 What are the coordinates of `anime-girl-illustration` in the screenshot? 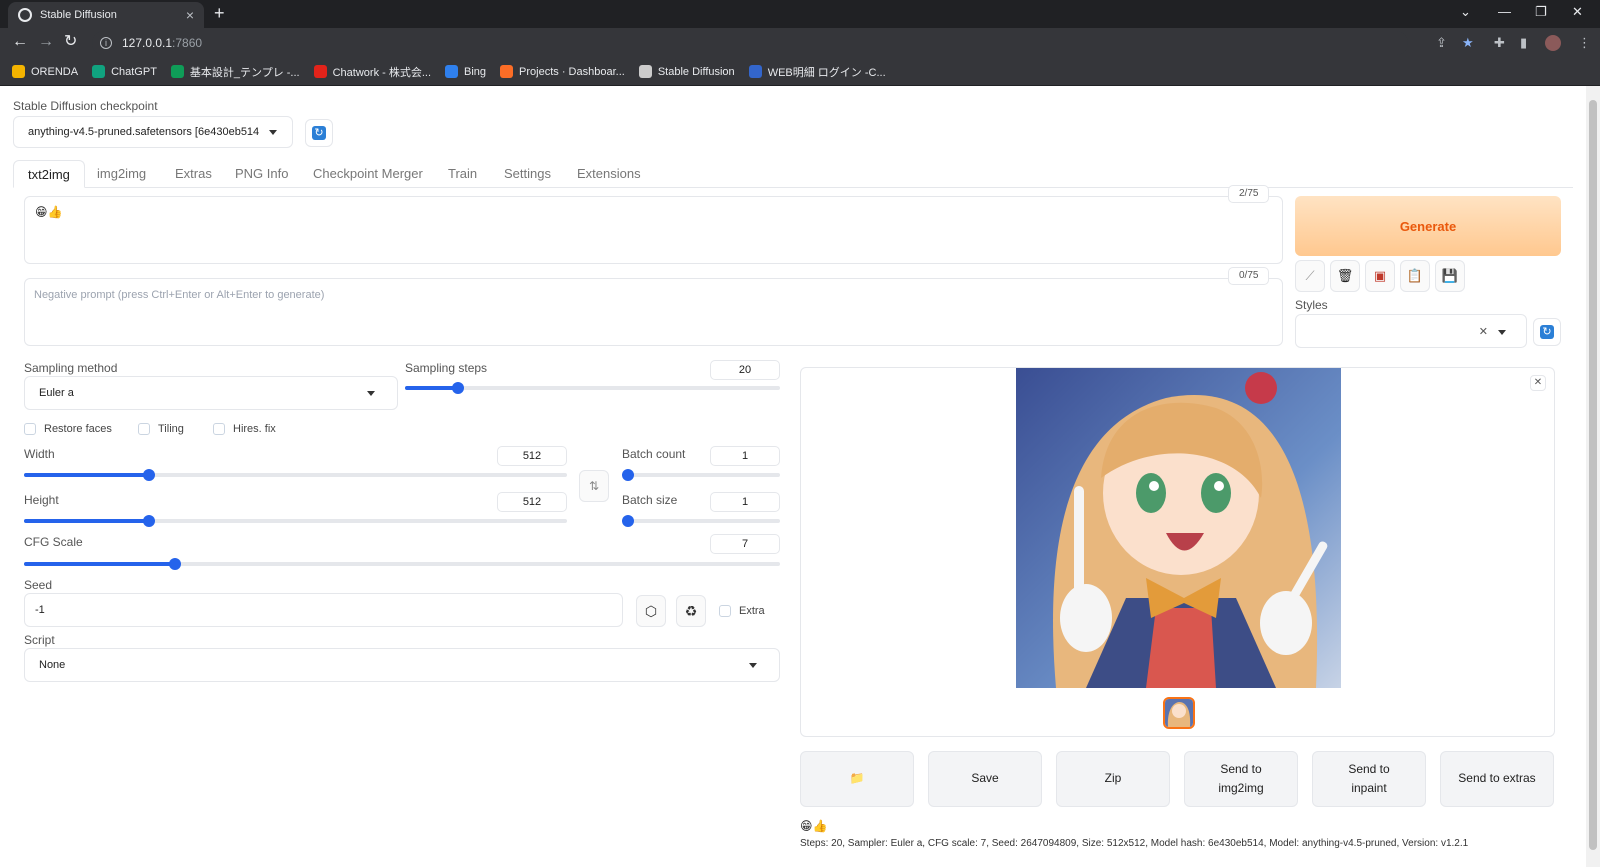 It's located at (1178, 528).